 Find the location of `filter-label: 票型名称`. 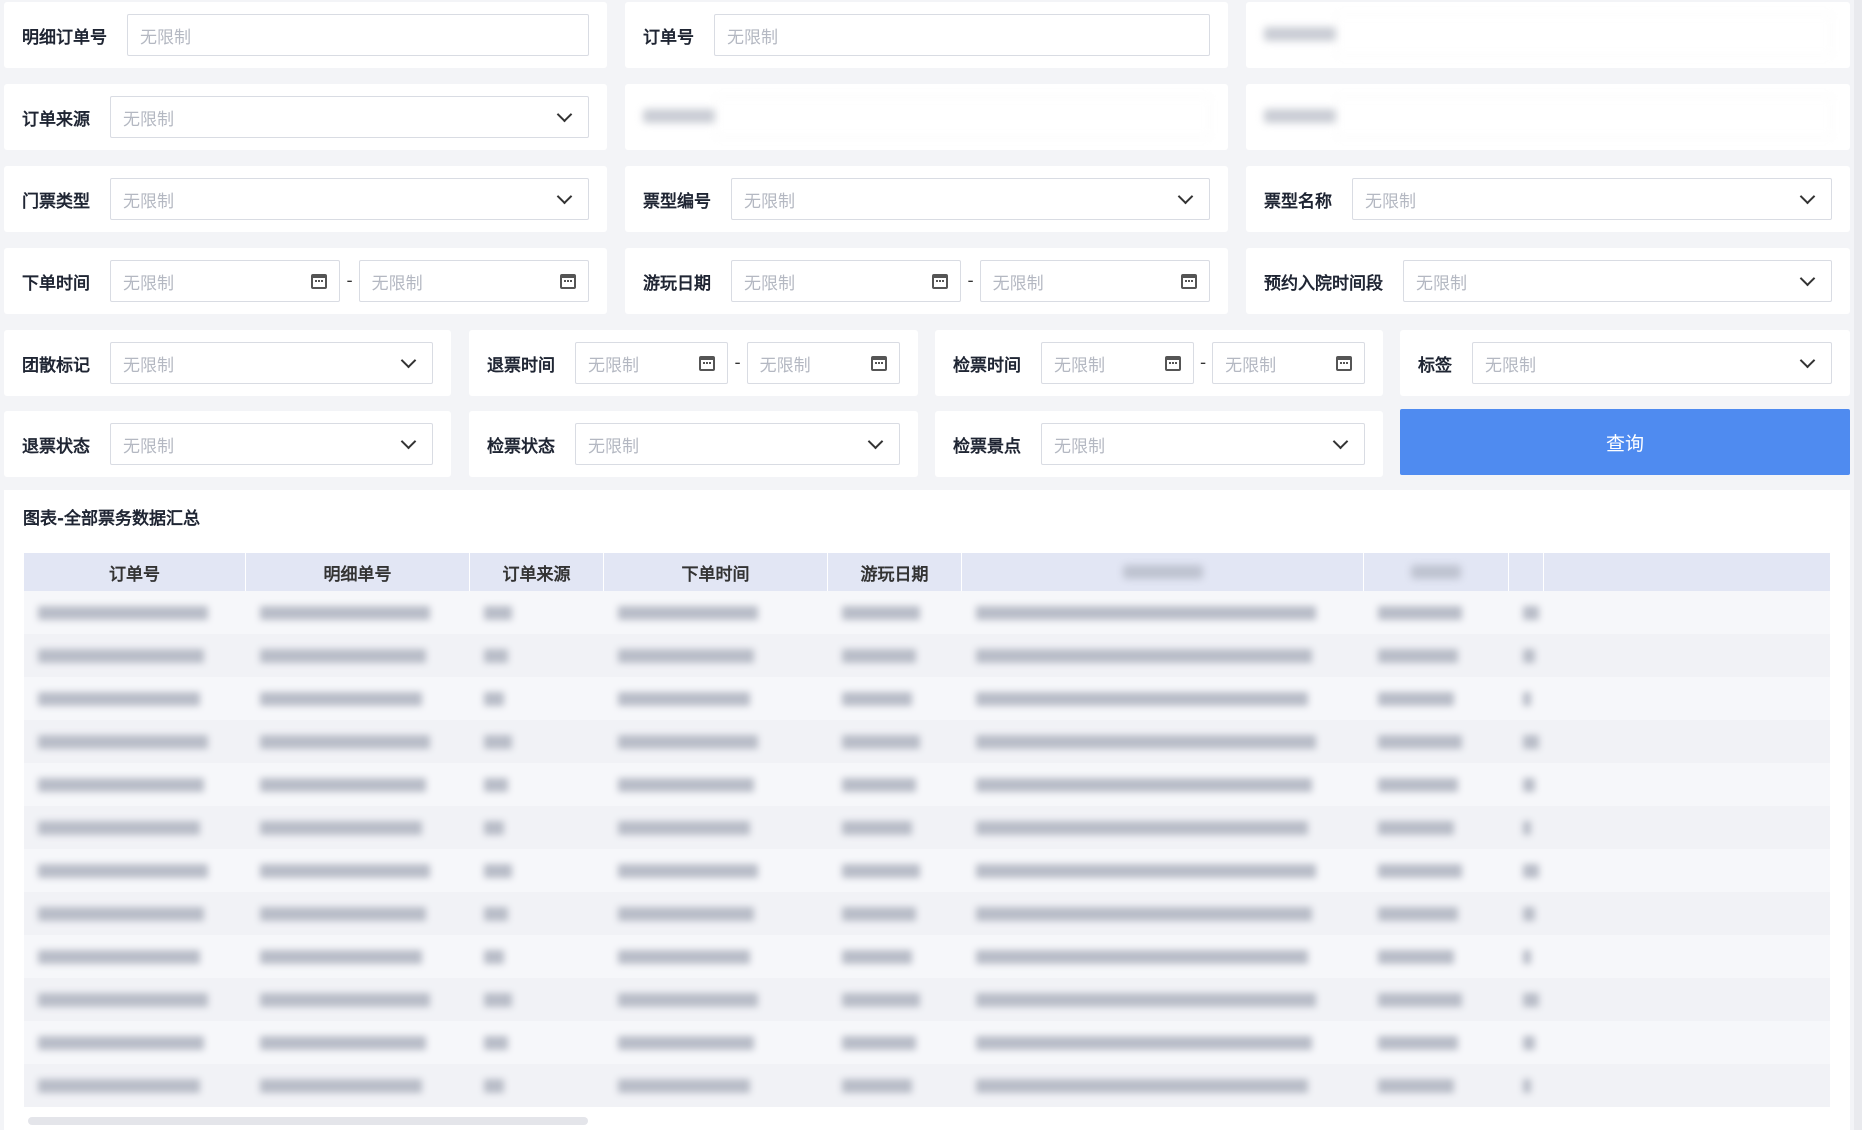

filter-label: 票型名称 is located at coordinates (1298, 201).